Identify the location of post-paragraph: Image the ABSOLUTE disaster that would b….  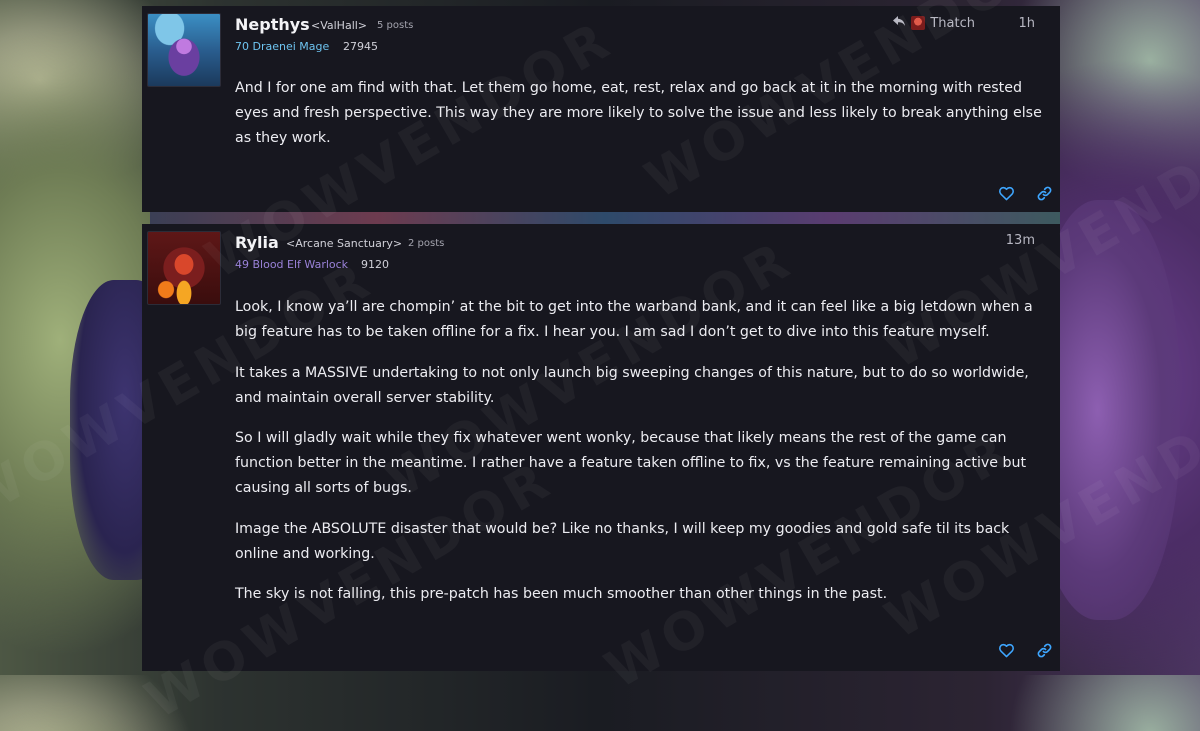
(622, 541).